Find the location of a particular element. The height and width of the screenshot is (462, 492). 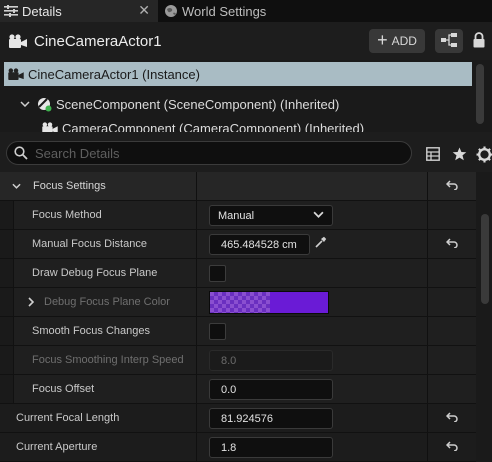

tab-world-settings-label: World Settings is located at coordinates (224, 11).